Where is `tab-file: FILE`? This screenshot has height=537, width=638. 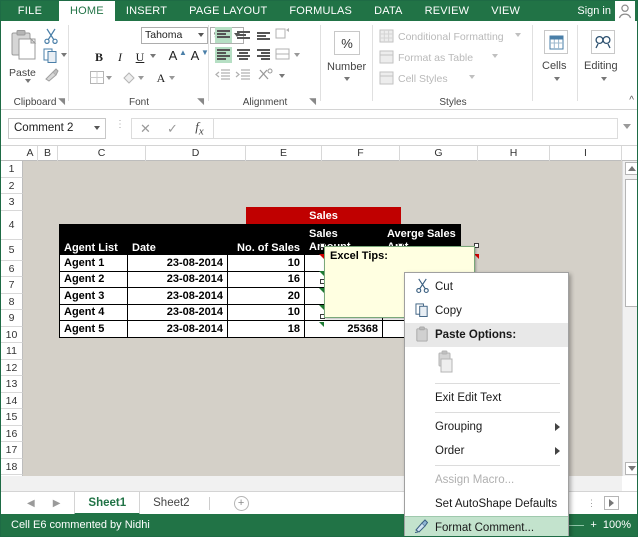 tab-file: FILE is located at coordinates (30, 11).